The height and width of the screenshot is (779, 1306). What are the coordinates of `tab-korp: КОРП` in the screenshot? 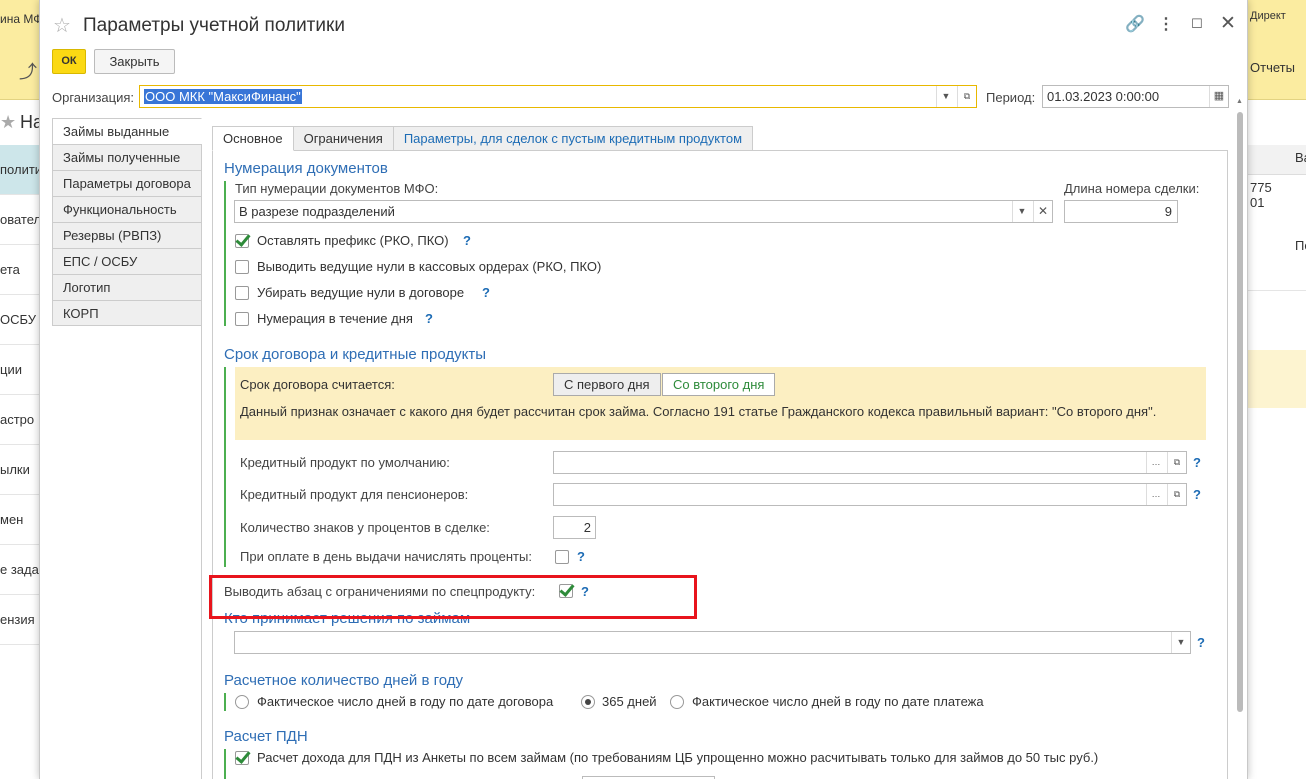 It's located at (127, 313).